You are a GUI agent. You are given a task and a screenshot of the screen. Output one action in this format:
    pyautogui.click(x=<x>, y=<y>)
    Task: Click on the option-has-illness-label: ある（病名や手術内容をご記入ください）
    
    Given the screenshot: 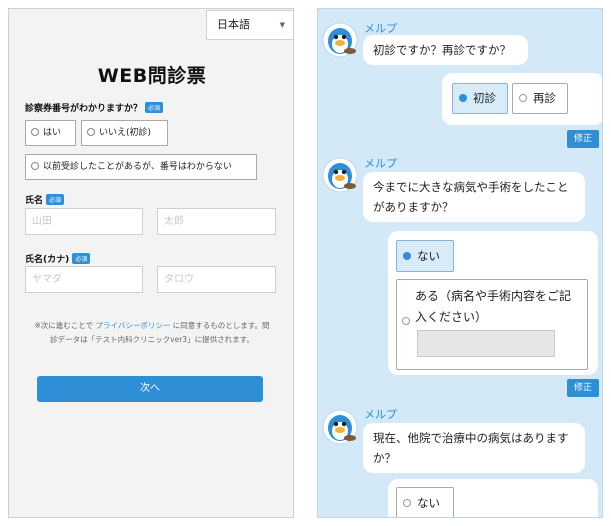 What is the action you would take?
    pyautogui.click(x=493, y=306)
    